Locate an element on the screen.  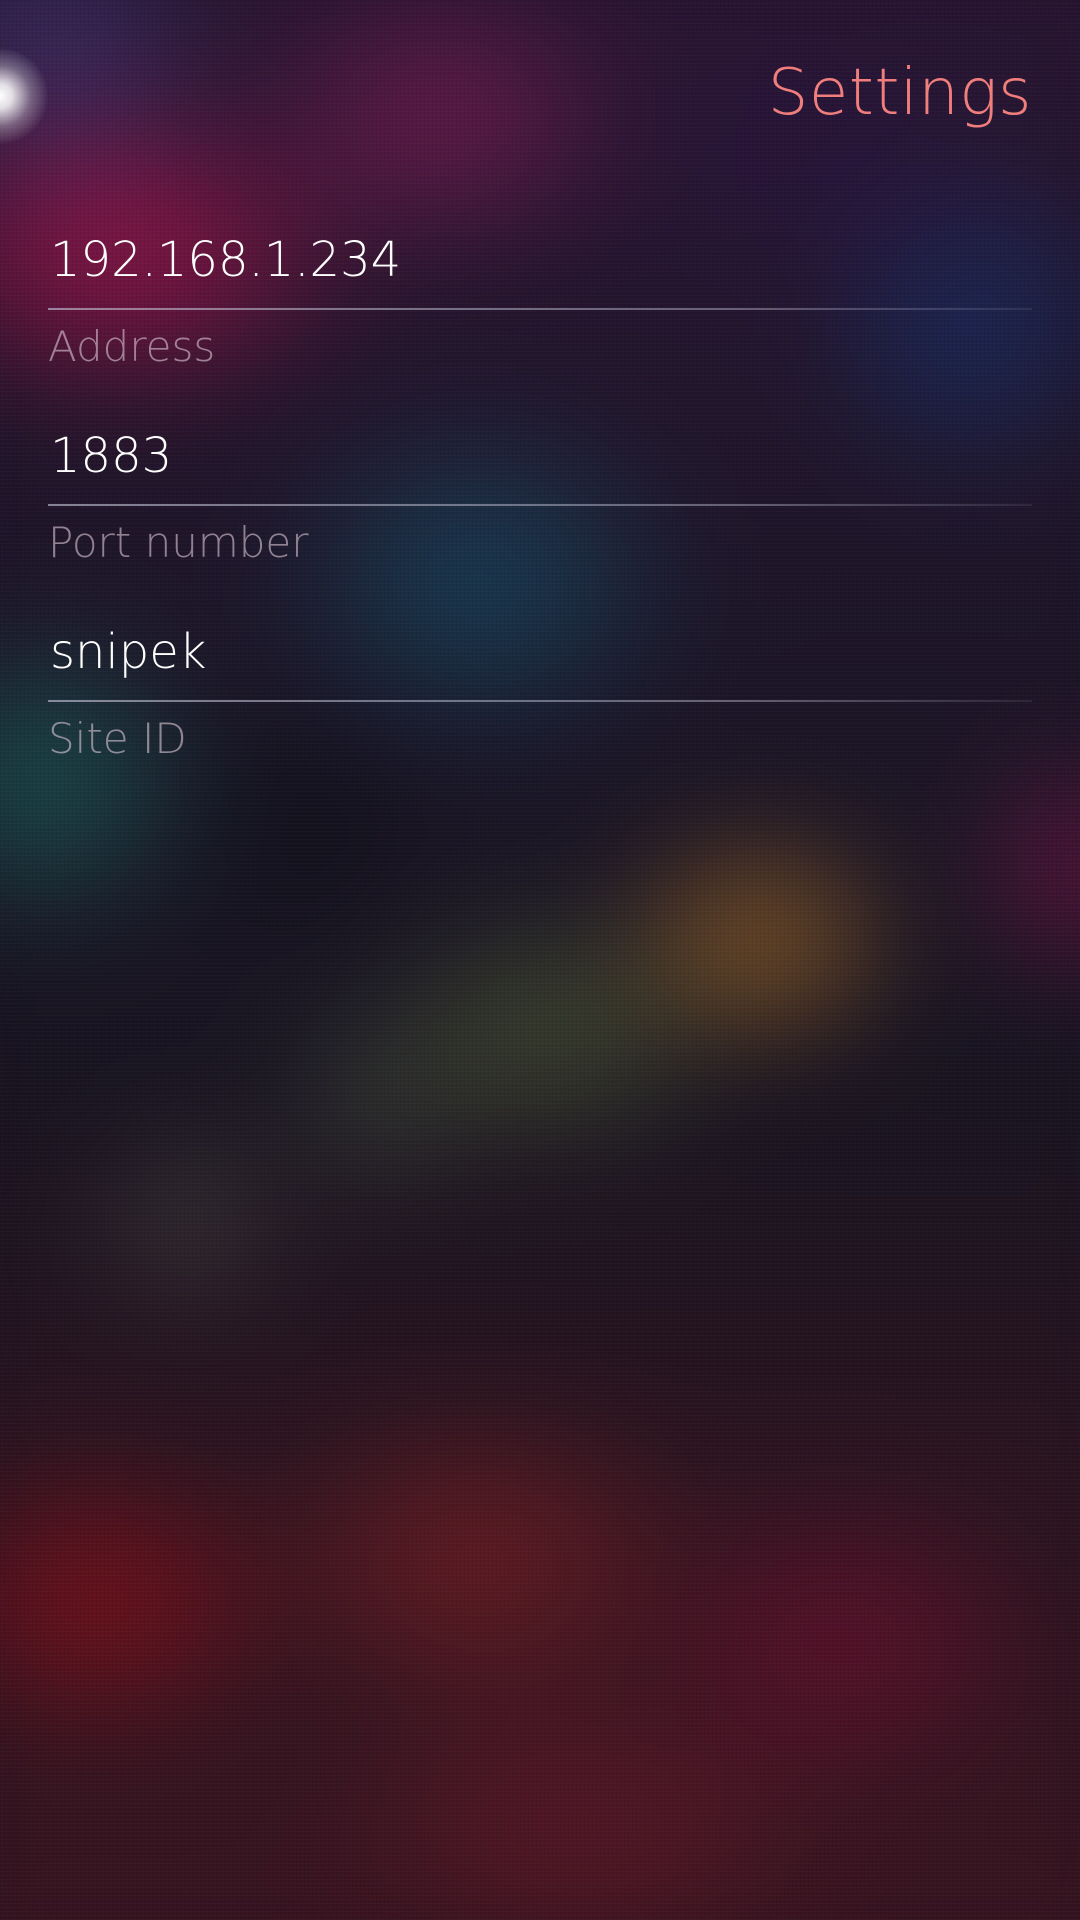
port-number-underline is located at coordinates (540, 505).